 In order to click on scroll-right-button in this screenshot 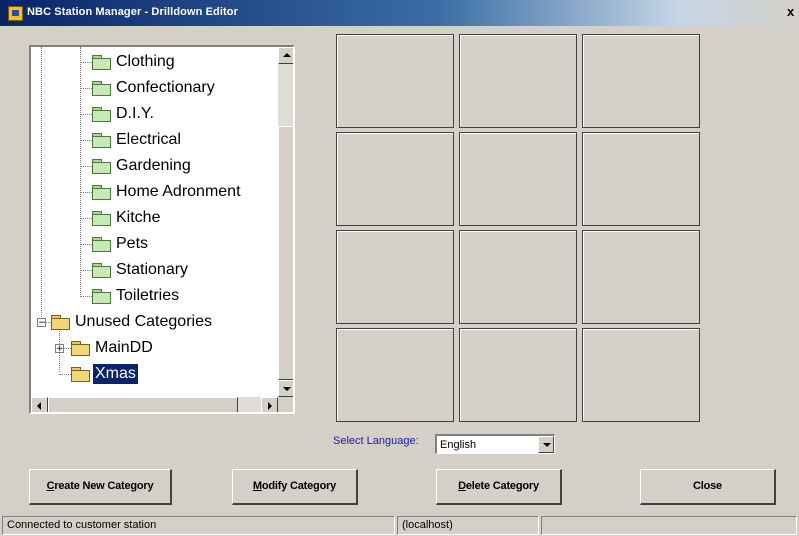, I will do `click(269, 404)`.